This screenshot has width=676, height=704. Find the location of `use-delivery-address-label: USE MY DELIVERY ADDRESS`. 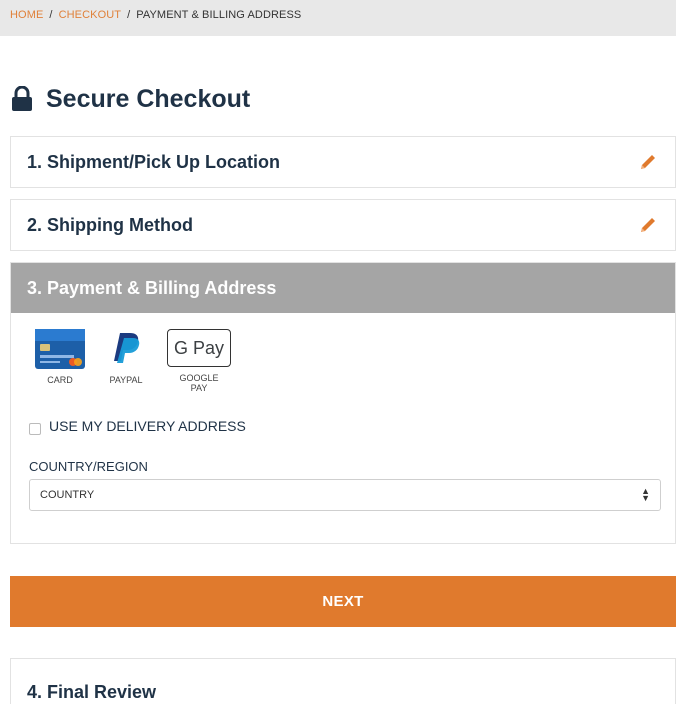

use-delivery-address-label: USE MY DELIVERY ADDRESS is located at coordinates (147, 426).